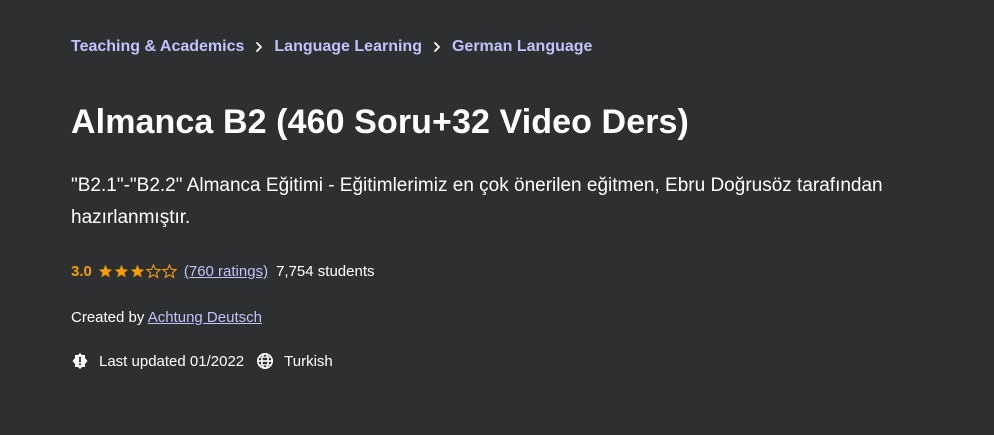 Image resolution: width=994 pixels, height=435 pixels. I want to click on globe-icon, so click(265, 361).